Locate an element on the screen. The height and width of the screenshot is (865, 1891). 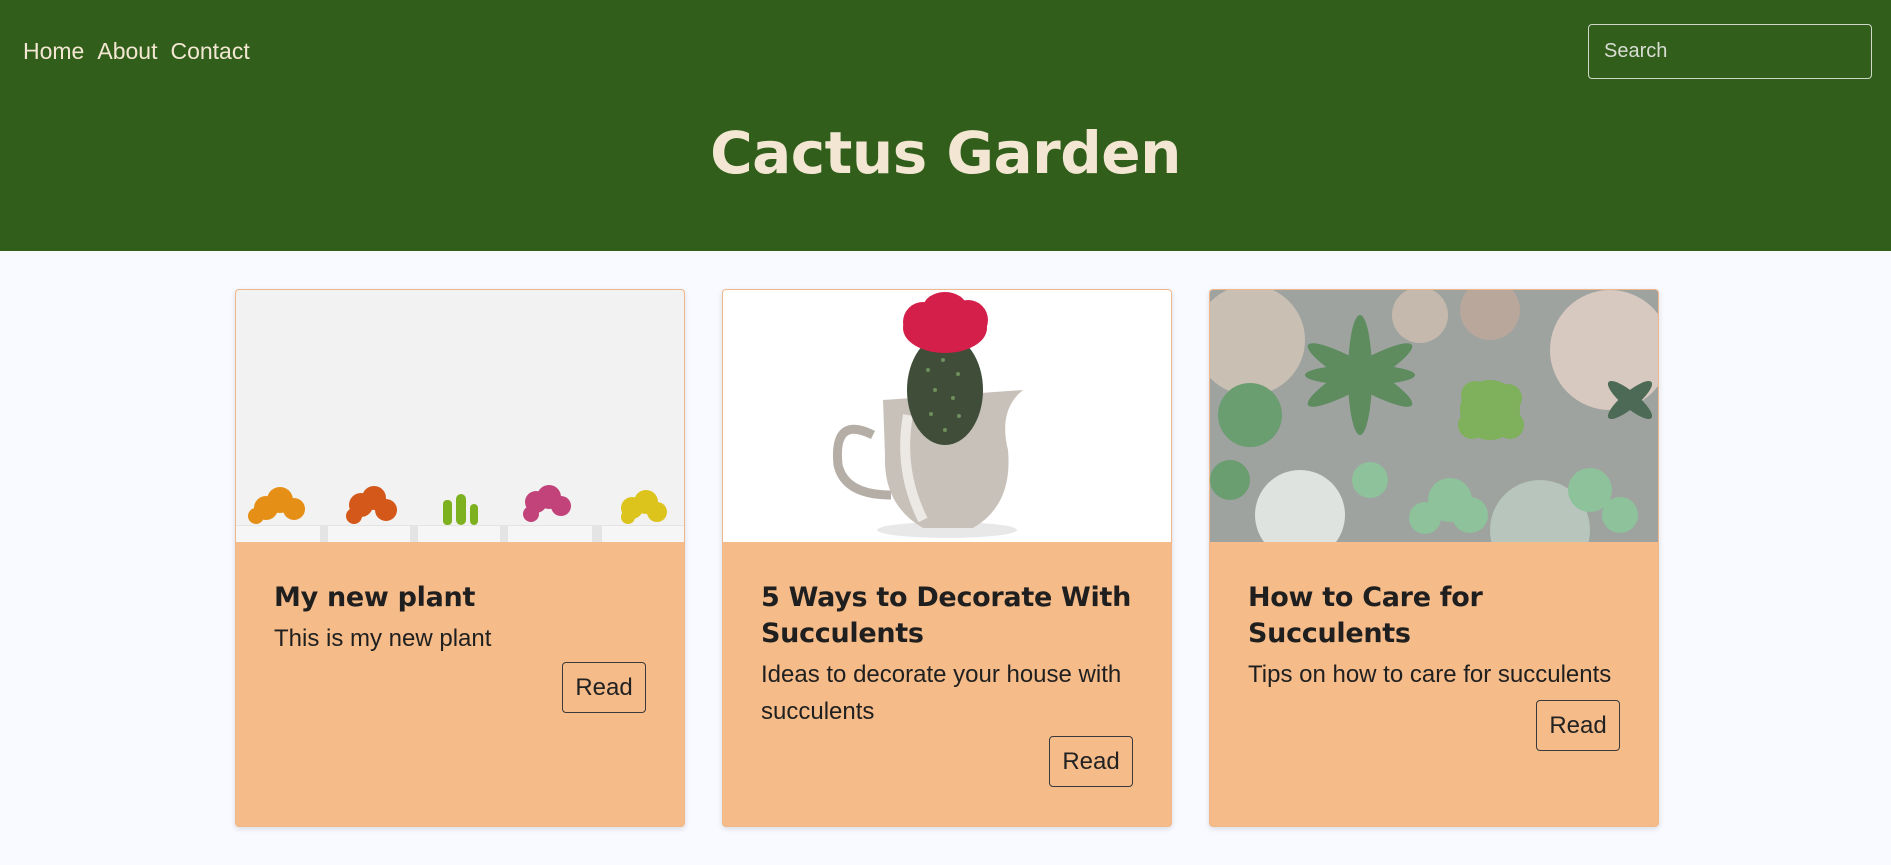
card-title: My new plant is located at coordinates (375, 597).